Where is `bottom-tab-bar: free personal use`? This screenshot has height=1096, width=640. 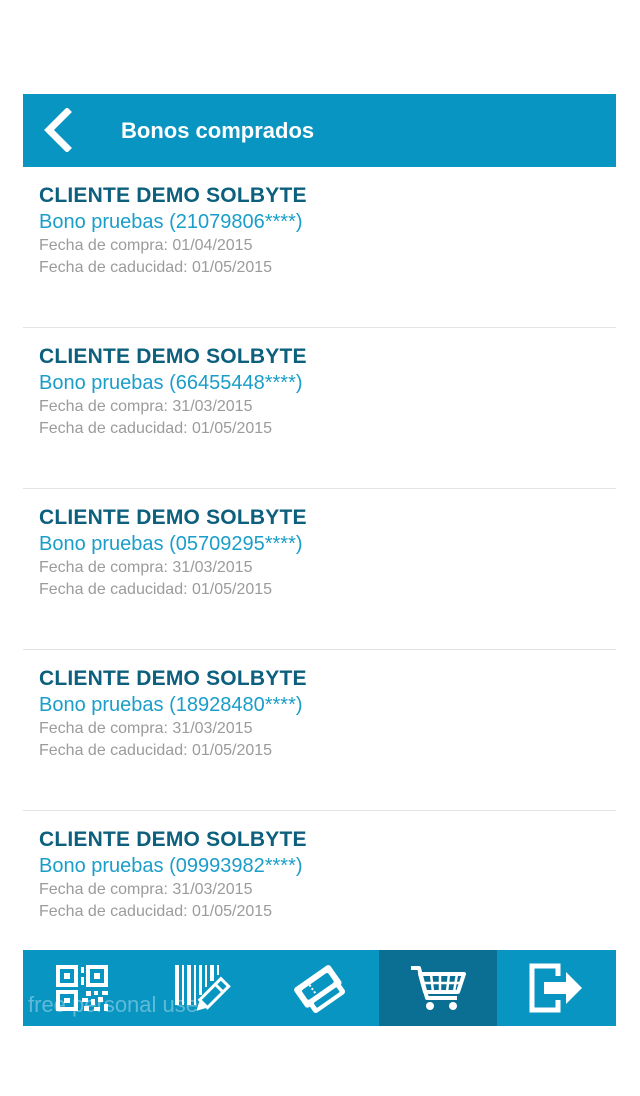 bottom-tab-bar: free personal use is located at coordinates (319, 988).